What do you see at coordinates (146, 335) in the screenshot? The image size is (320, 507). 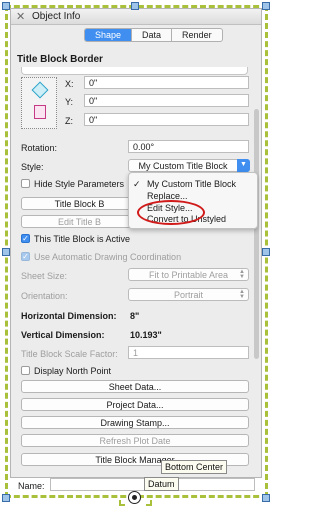 I see `v-dim-value: 10.193"` at bounding box center [146, 335].